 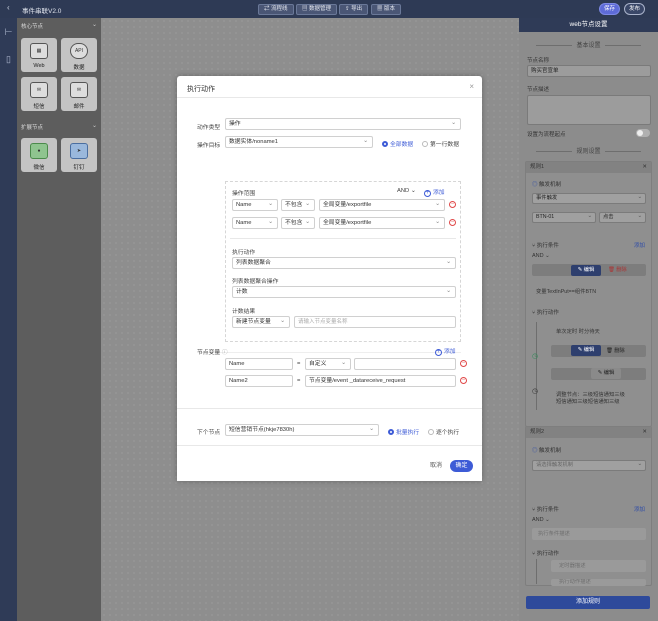 I want to click on button-select: BTN-01, so click(x=564, y=217).